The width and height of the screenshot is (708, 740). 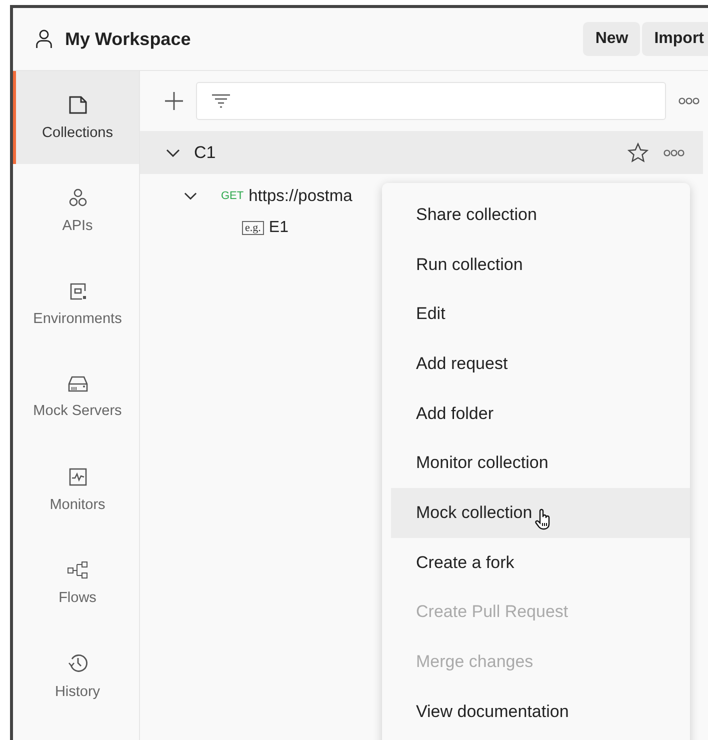 I want to click on server-icon, so click(x=77, y=383).